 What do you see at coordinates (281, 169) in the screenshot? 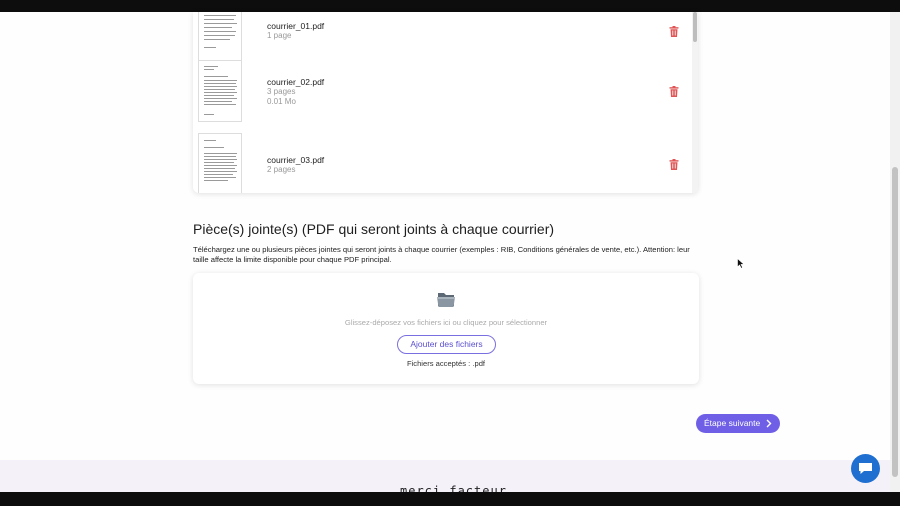
I see `file-pages: 2 pages` at bounding box center [281, 169].